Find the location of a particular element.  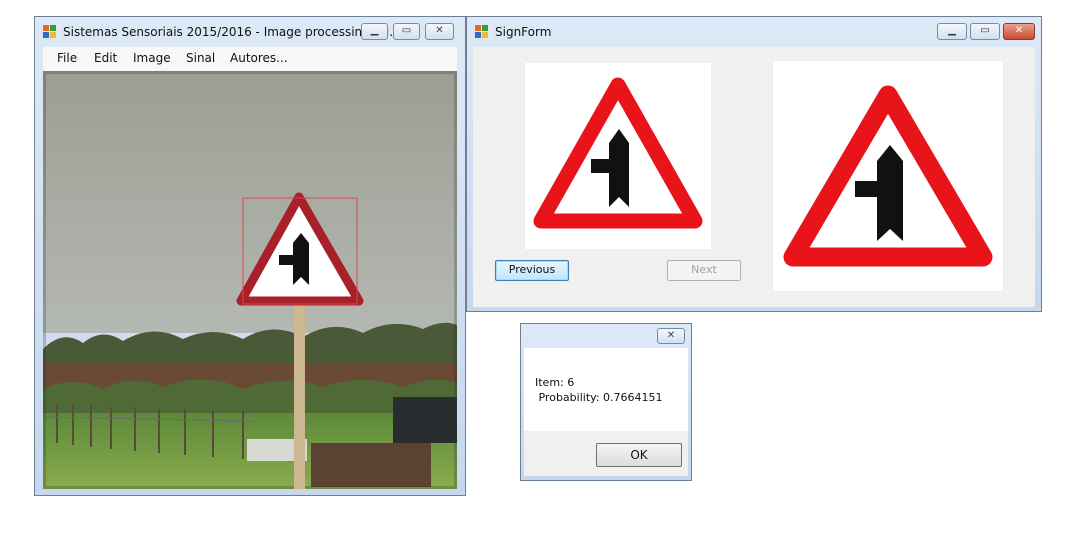

item-text: Item: 6 is located at coordinates (555, 382).